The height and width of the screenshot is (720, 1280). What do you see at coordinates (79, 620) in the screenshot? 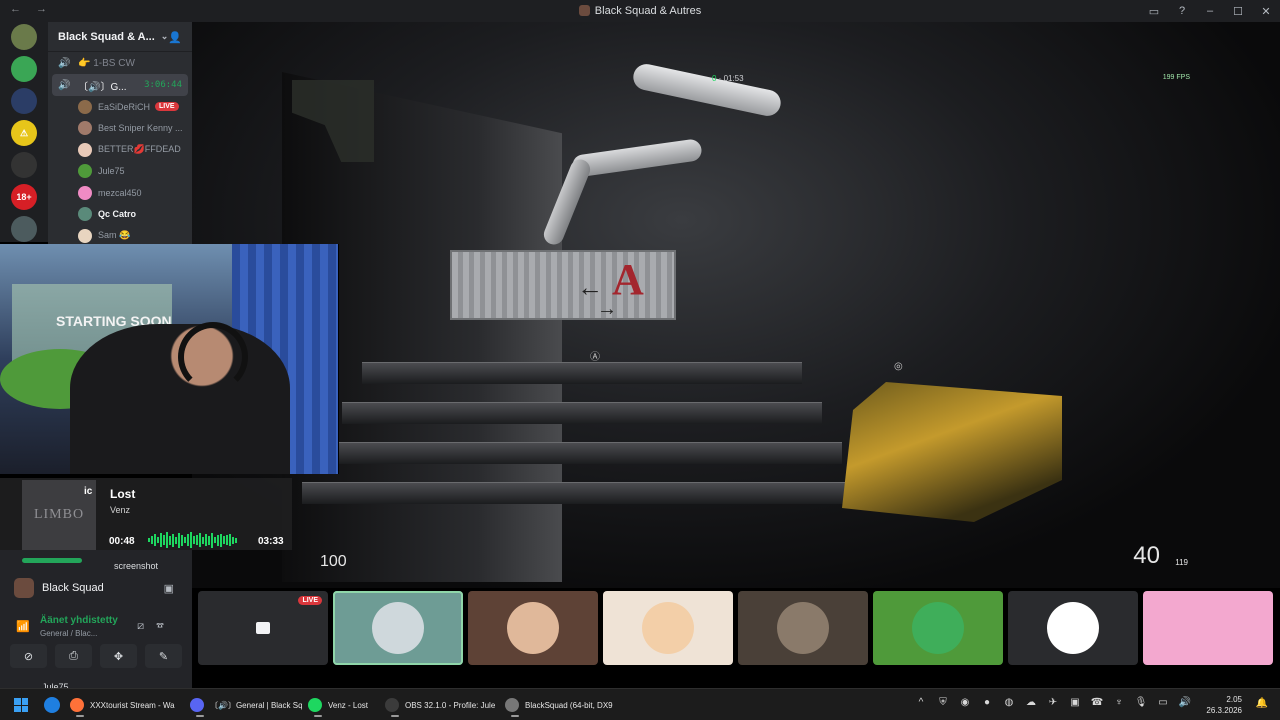
I see `voice-connected-status: Äänet yhdistetty` at bounding box center [79, 620].